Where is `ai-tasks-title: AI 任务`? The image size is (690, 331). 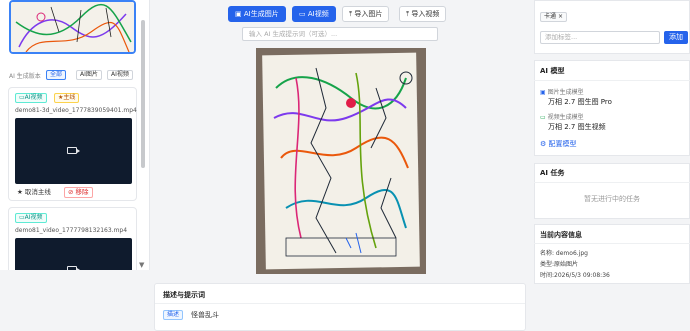 ai-tasks-title: AI 任务 is located at coordinates (552, 173).